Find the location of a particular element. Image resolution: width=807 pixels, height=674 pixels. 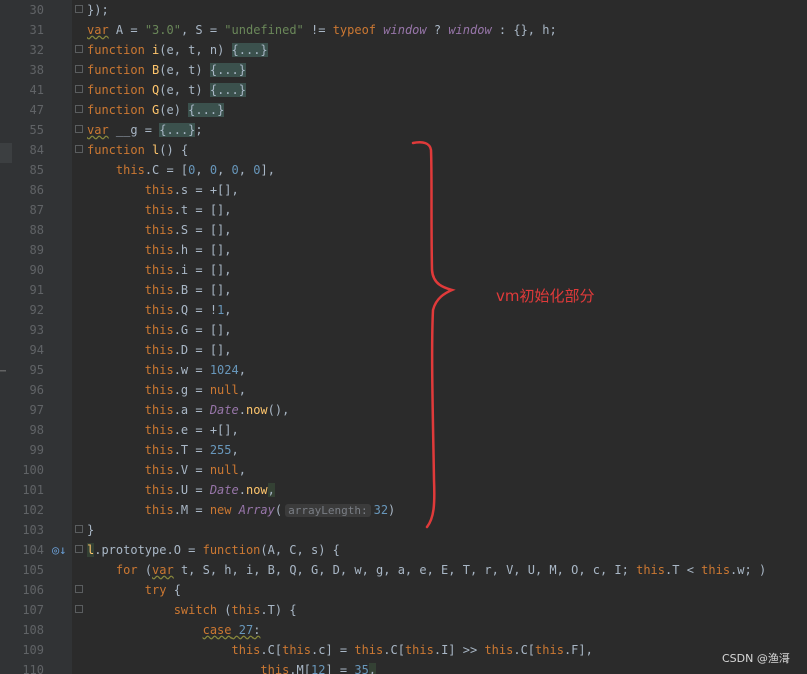

watermark: CSDN @渔滒 is located at coordinates (756, 658).